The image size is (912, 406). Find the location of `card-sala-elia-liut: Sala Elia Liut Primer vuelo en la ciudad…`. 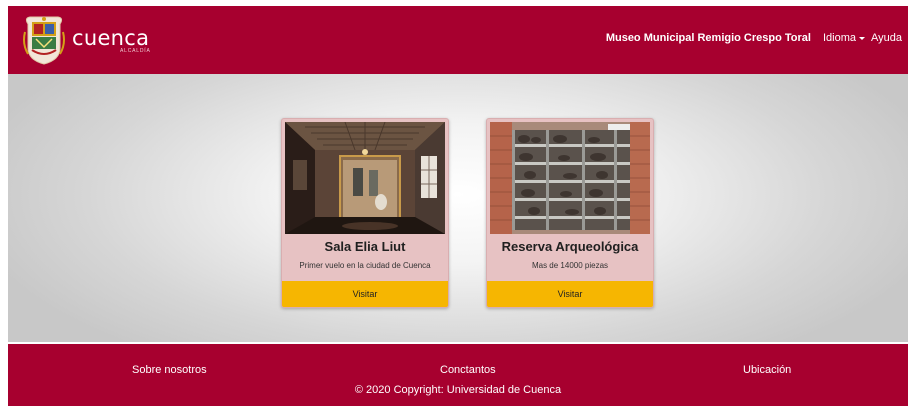

card-sala-elia-liut: Sala Elia Liut Primer vuelo en la ciudad… is located at coordinates (365, 213).